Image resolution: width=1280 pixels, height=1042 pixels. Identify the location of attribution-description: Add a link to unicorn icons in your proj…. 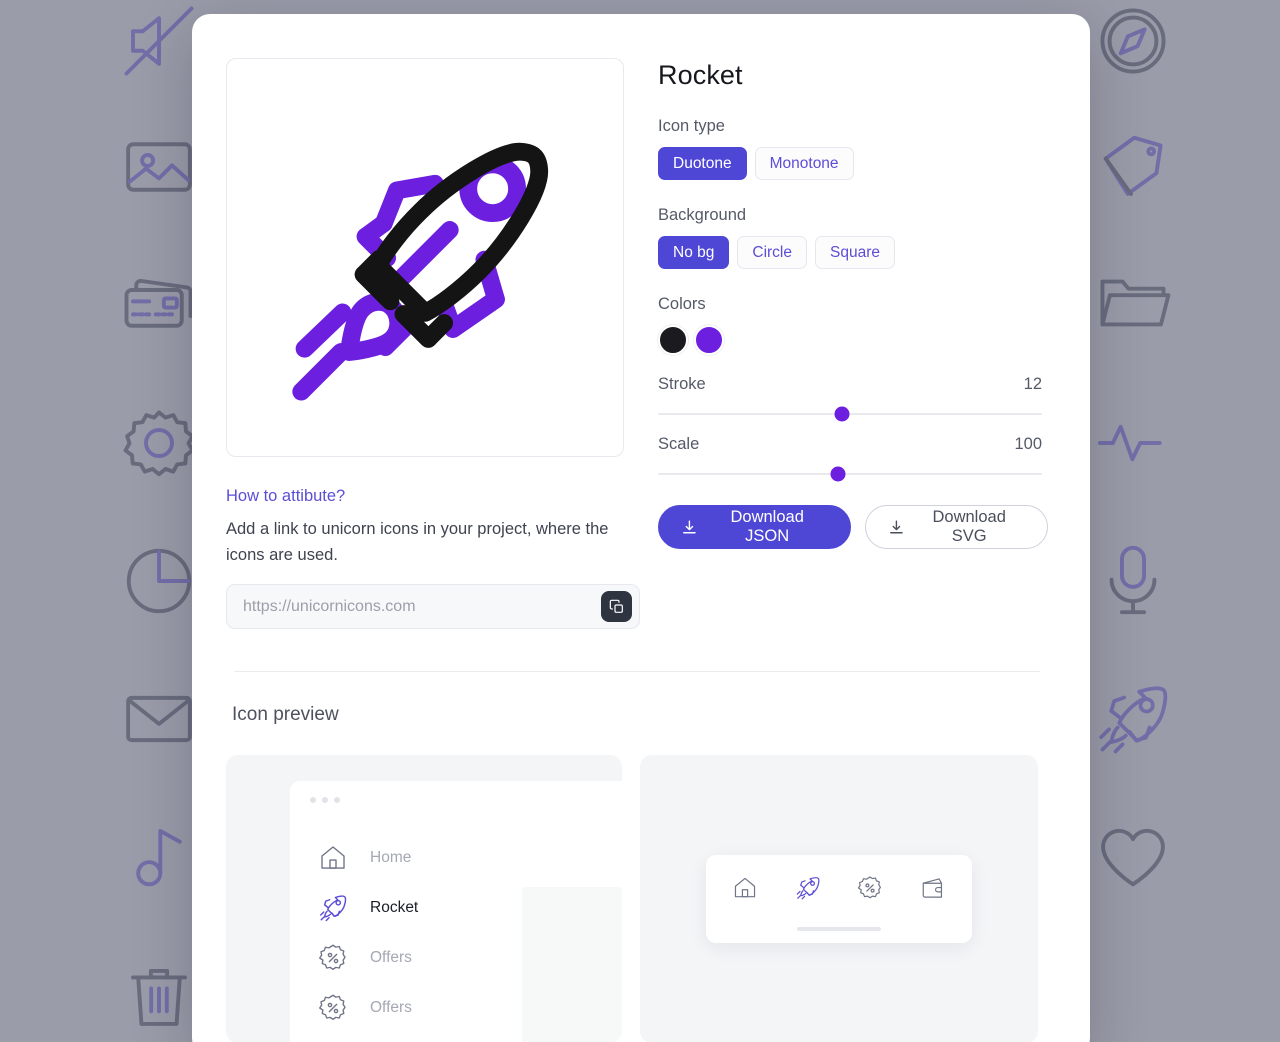
(417, 542).